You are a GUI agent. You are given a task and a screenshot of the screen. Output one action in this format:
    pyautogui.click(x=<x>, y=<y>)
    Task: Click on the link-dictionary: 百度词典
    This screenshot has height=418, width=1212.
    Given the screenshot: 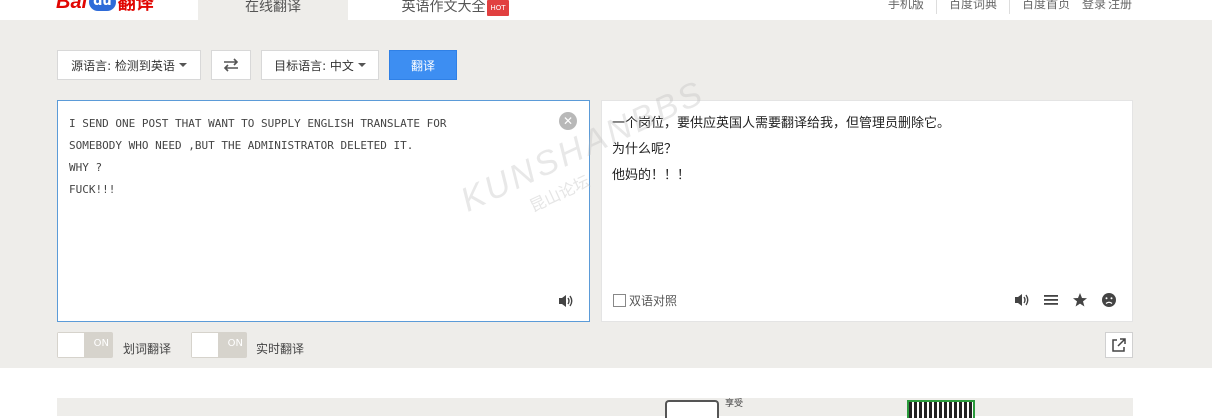 What is the action you would take?
    pyautogui.click(x=972, y=7)
    